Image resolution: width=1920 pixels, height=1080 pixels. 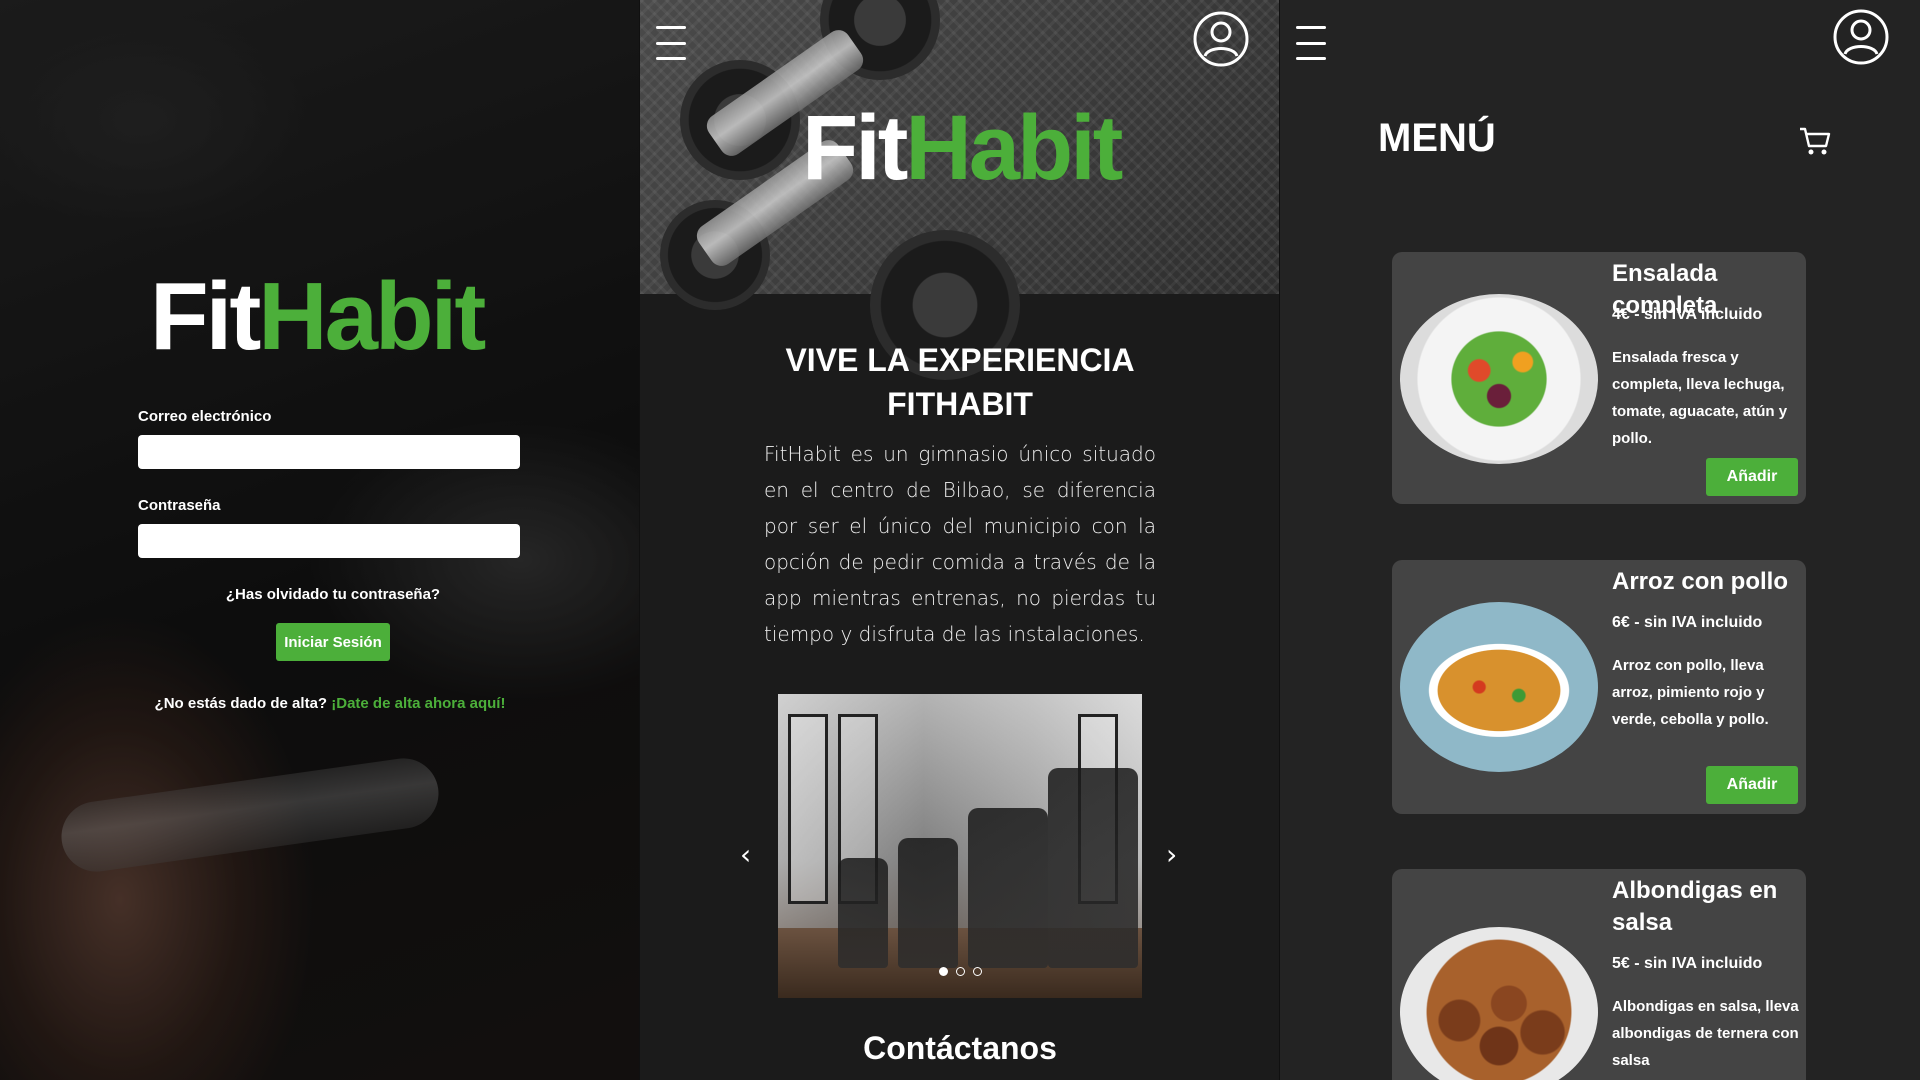 I want to click on menu-item-price: 5€ - sin IVA incluido, so click(x=1687, y=963).